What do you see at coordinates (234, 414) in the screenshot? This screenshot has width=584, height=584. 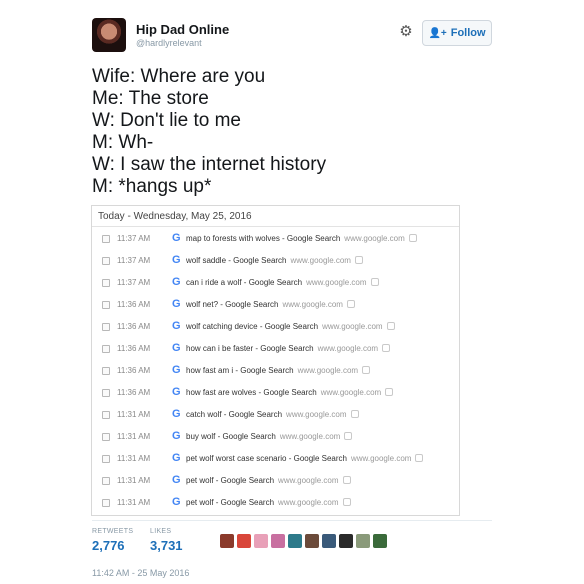 I see `query-title: catch wolf - Google Search` at bounding box center [234, 414].